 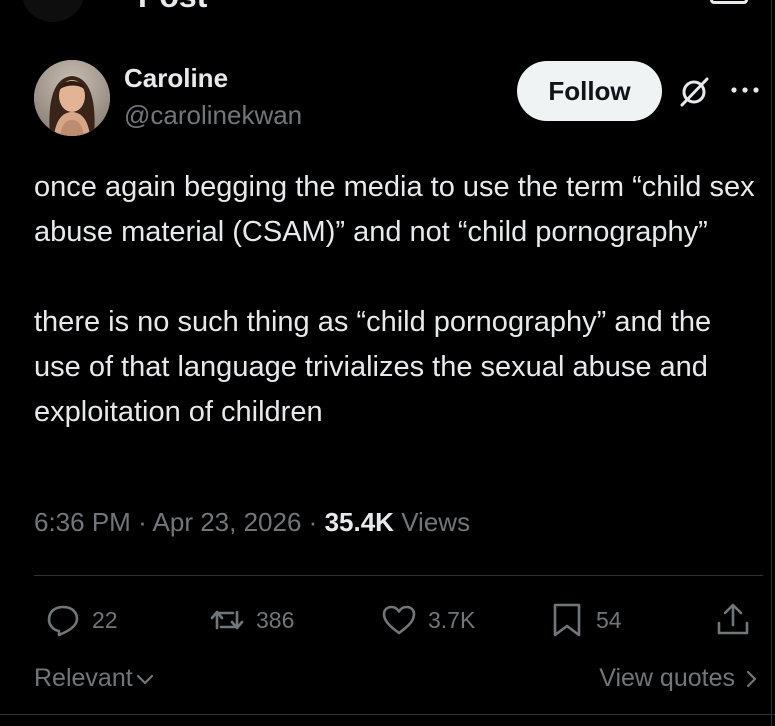 What do you see at coordinates (399, 620) in the screenshot?
I see `like-icon` at bounding box center [399, 620].